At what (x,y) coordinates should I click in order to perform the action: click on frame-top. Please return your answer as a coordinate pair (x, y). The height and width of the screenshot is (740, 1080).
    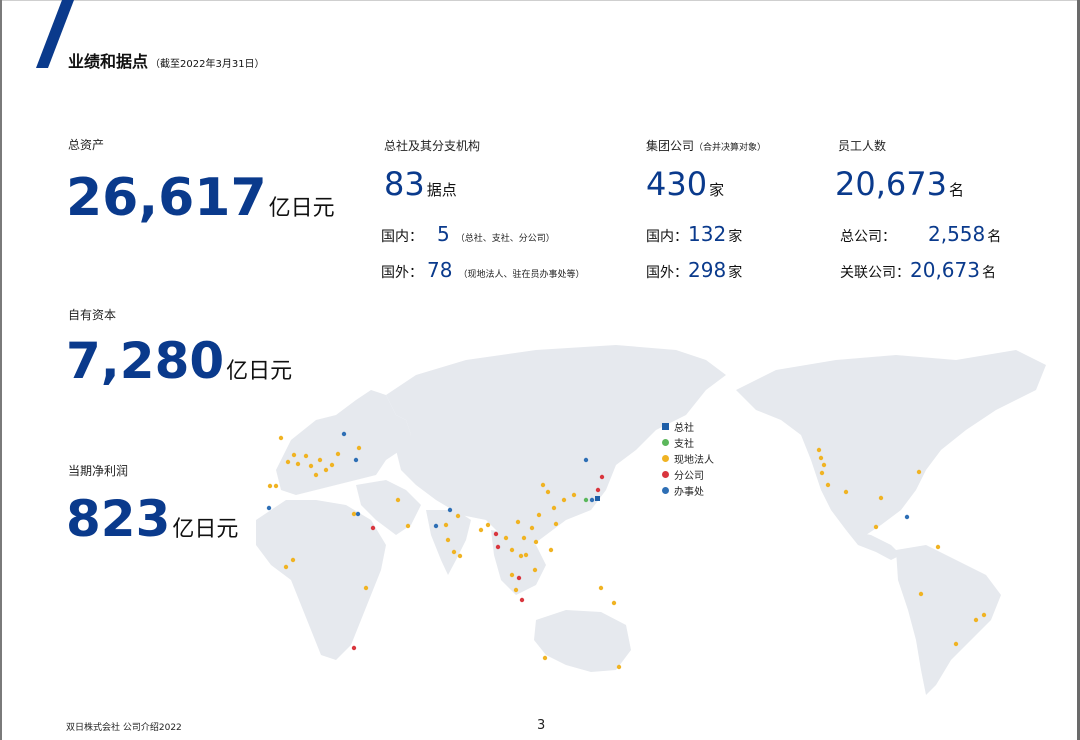
    Looking at the image, I should click on (540, 0).